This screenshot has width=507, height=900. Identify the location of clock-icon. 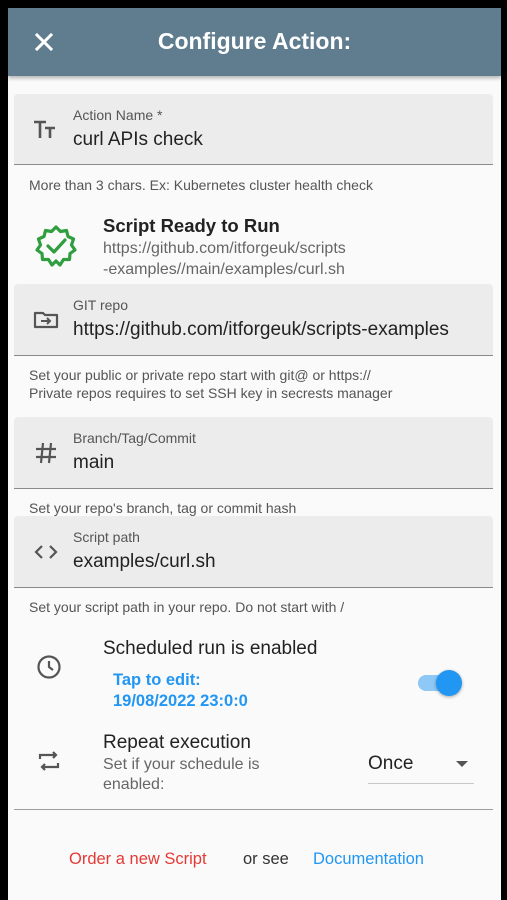
(49, 667).